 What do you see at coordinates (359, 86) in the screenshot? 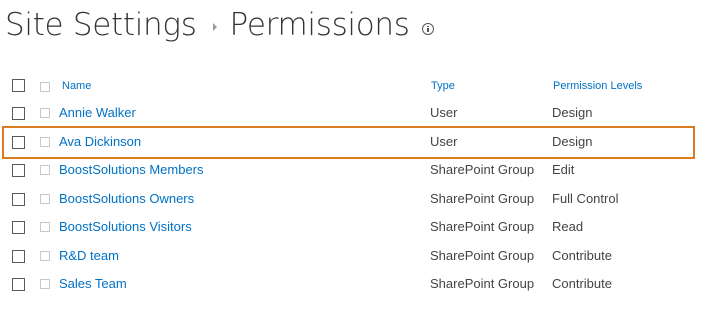
I see `table-header: Name Type Permission Levels` at bounding box center [359, 86].